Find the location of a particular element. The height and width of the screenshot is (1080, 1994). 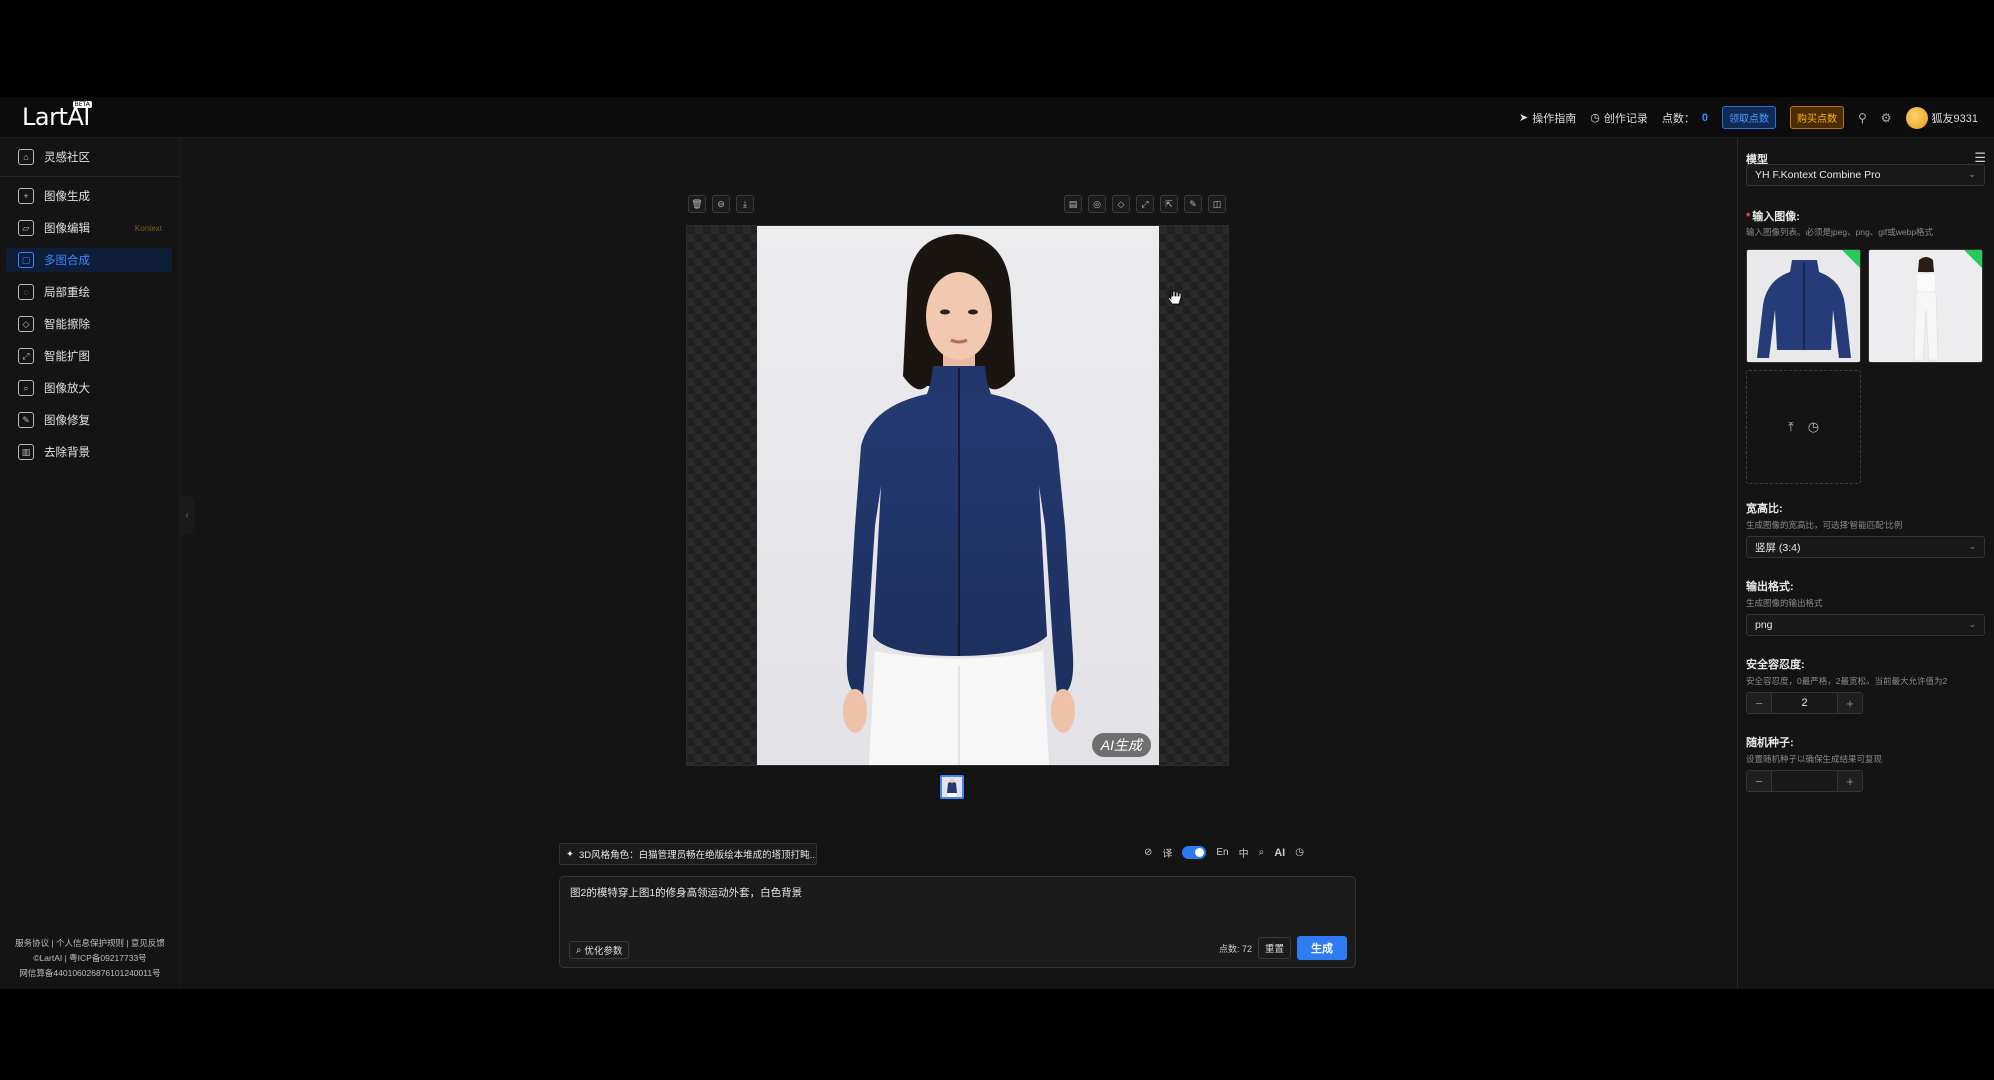

optimize-params-button: ⌕ 优化参数 is located at coordinates (599, 950).